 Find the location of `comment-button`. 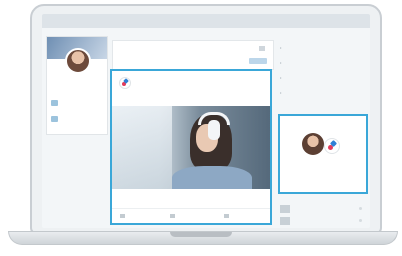

comment-button is located at coordinates (173, 215).